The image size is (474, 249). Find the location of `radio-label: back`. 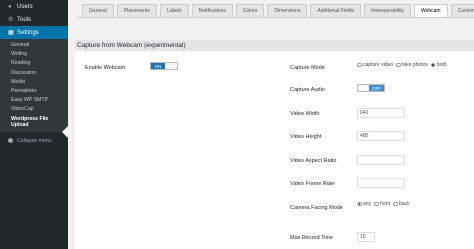

radio-label: back is located at coordinates (404, 204).